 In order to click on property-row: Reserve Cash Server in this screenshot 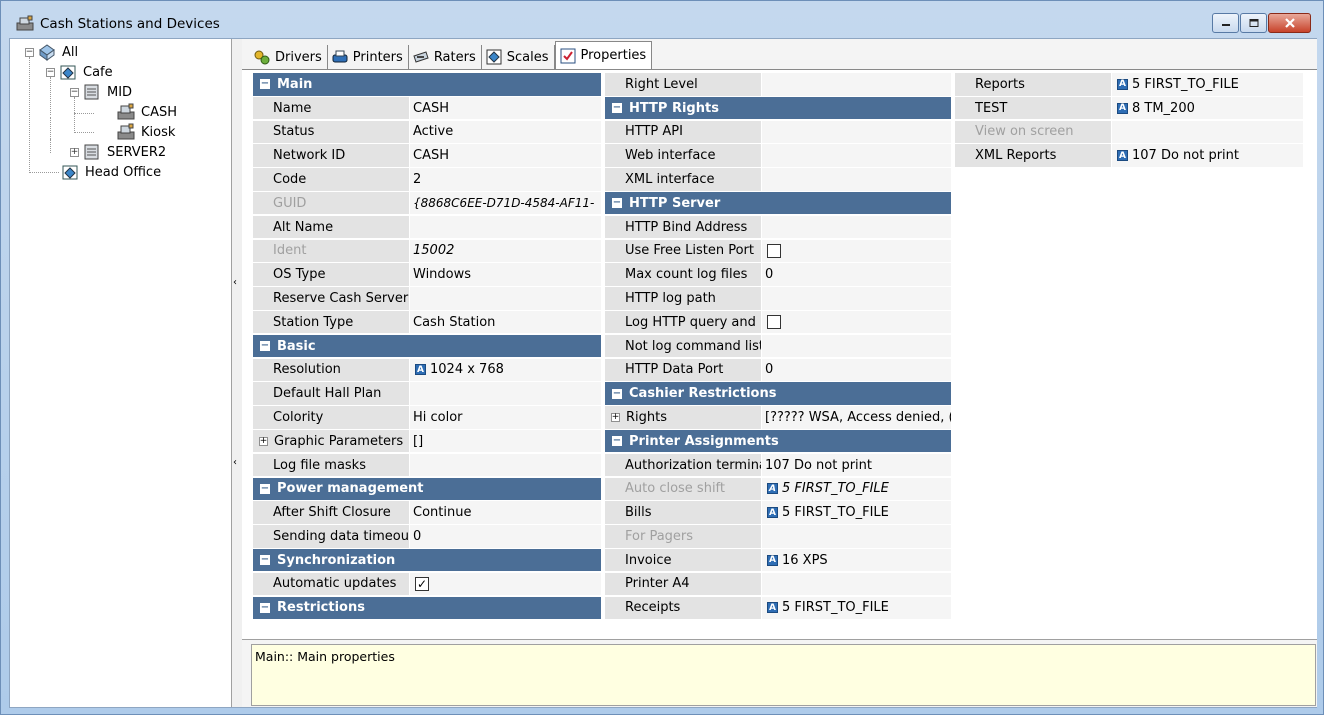, I will do `click(427, 299)`.